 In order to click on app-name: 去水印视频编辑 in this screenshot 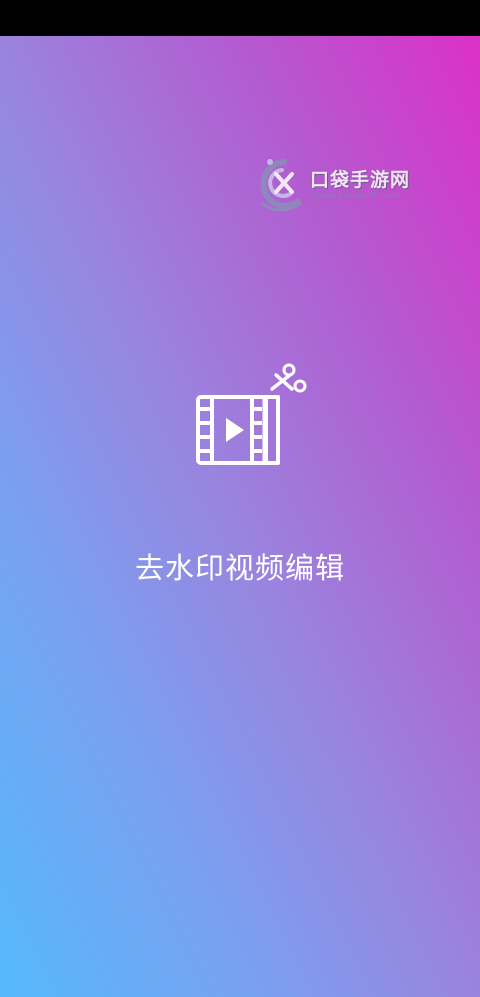, I will do `click(239, 568)`.